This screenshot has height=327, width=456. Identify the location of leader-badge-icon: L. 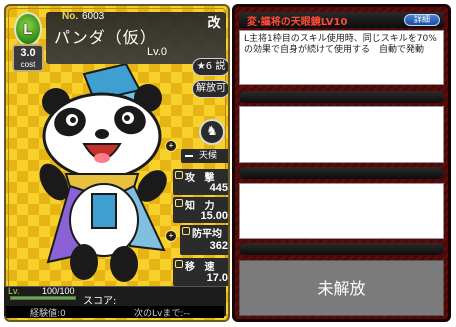
(28, 29).